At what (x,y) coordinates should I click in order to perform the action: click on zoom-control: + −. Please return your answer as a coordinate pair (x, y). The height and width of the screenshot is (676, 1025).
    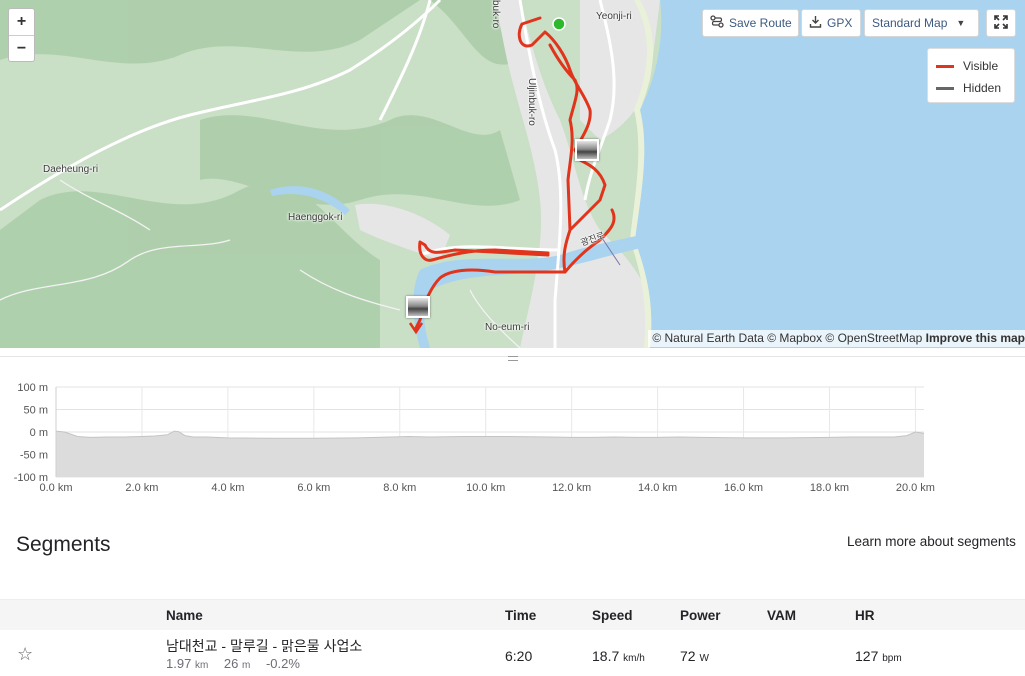
    Looking at the image, I should click on (21, 35).